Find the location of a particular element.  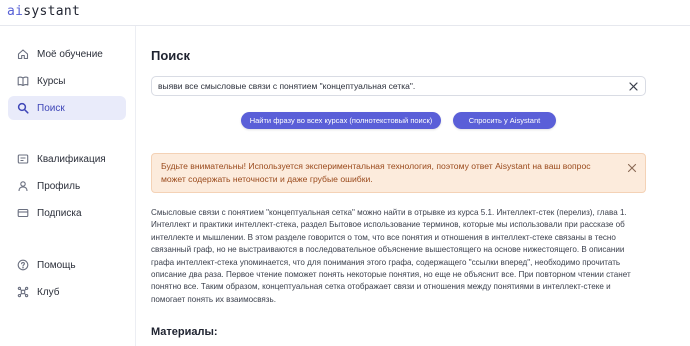

qualification-icon is located at coordinates (23, 159).